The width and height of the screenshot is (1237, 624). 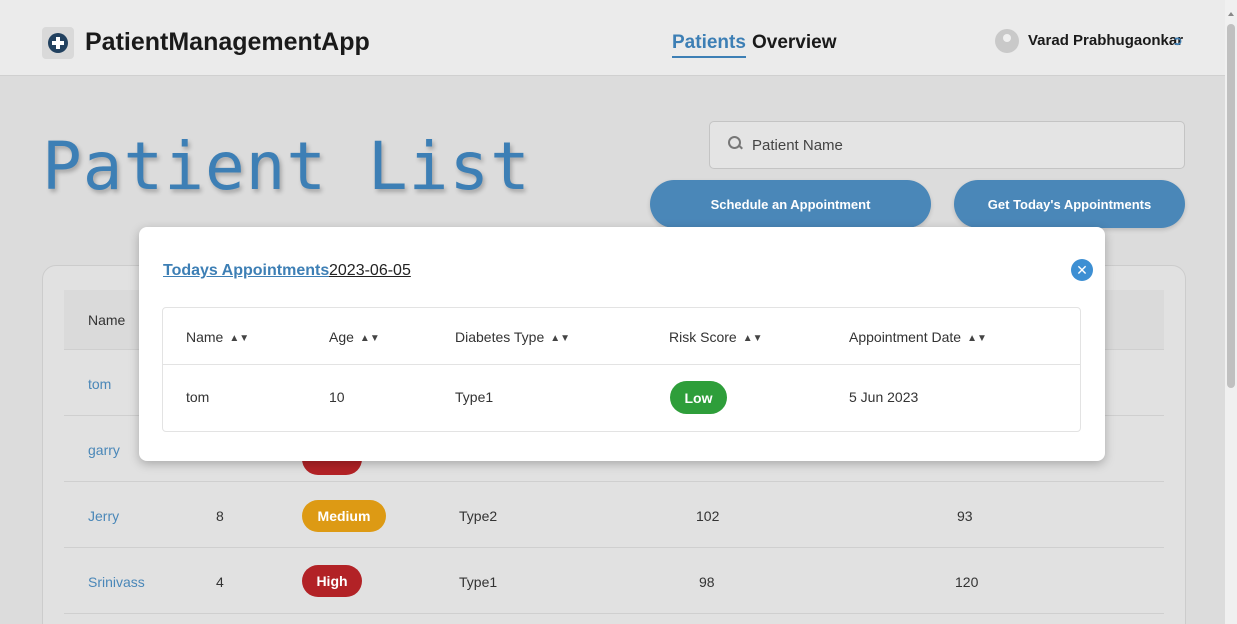 What do you see at coordinates (341, 337) in the screenshot?
I see `column-label: Age` at bounding box center [341, 337].